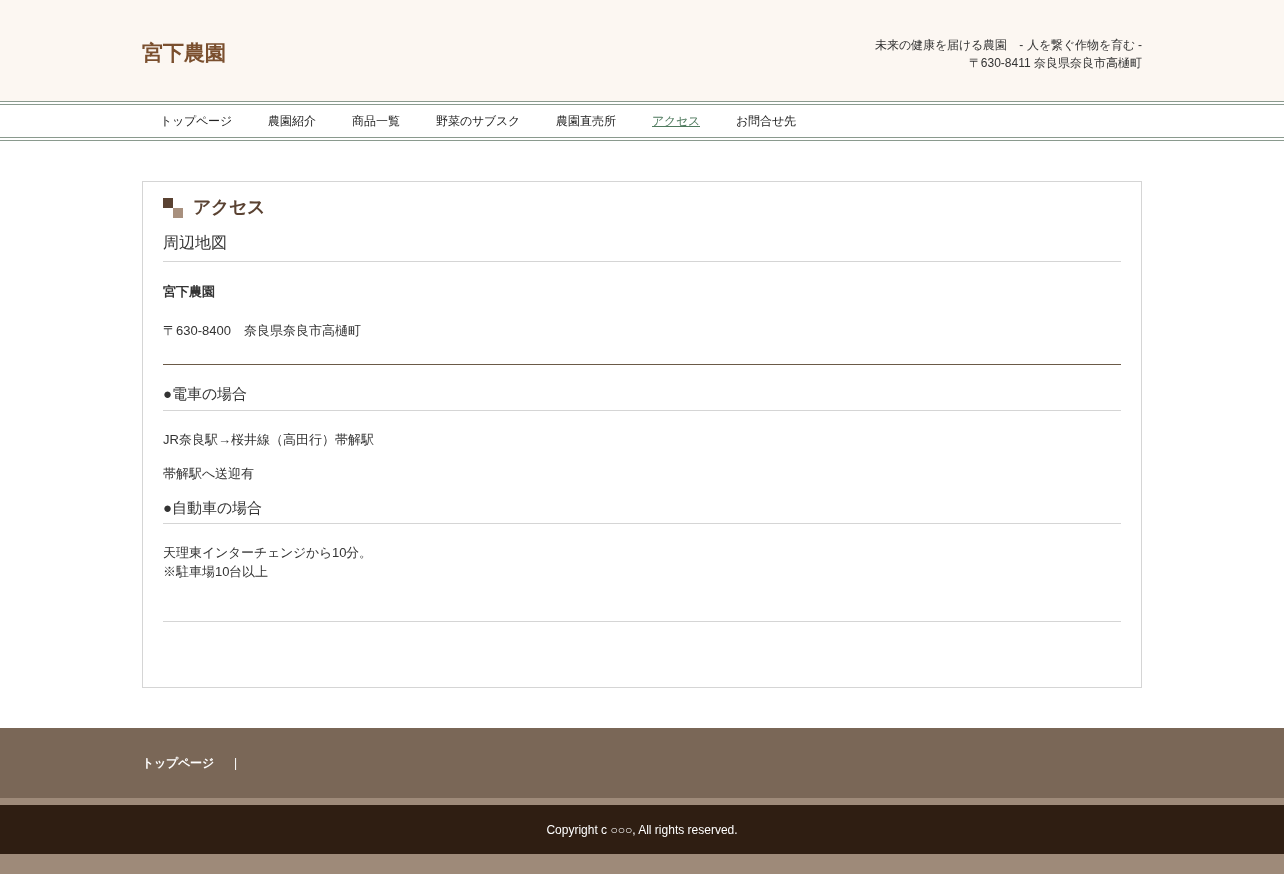 The height and width of the screenshot is (874, 1284). What do you see at coordinates (766, 121) in the screenshot?
I see `nav-link: お問合せ先` at bounding box center [766, 121].